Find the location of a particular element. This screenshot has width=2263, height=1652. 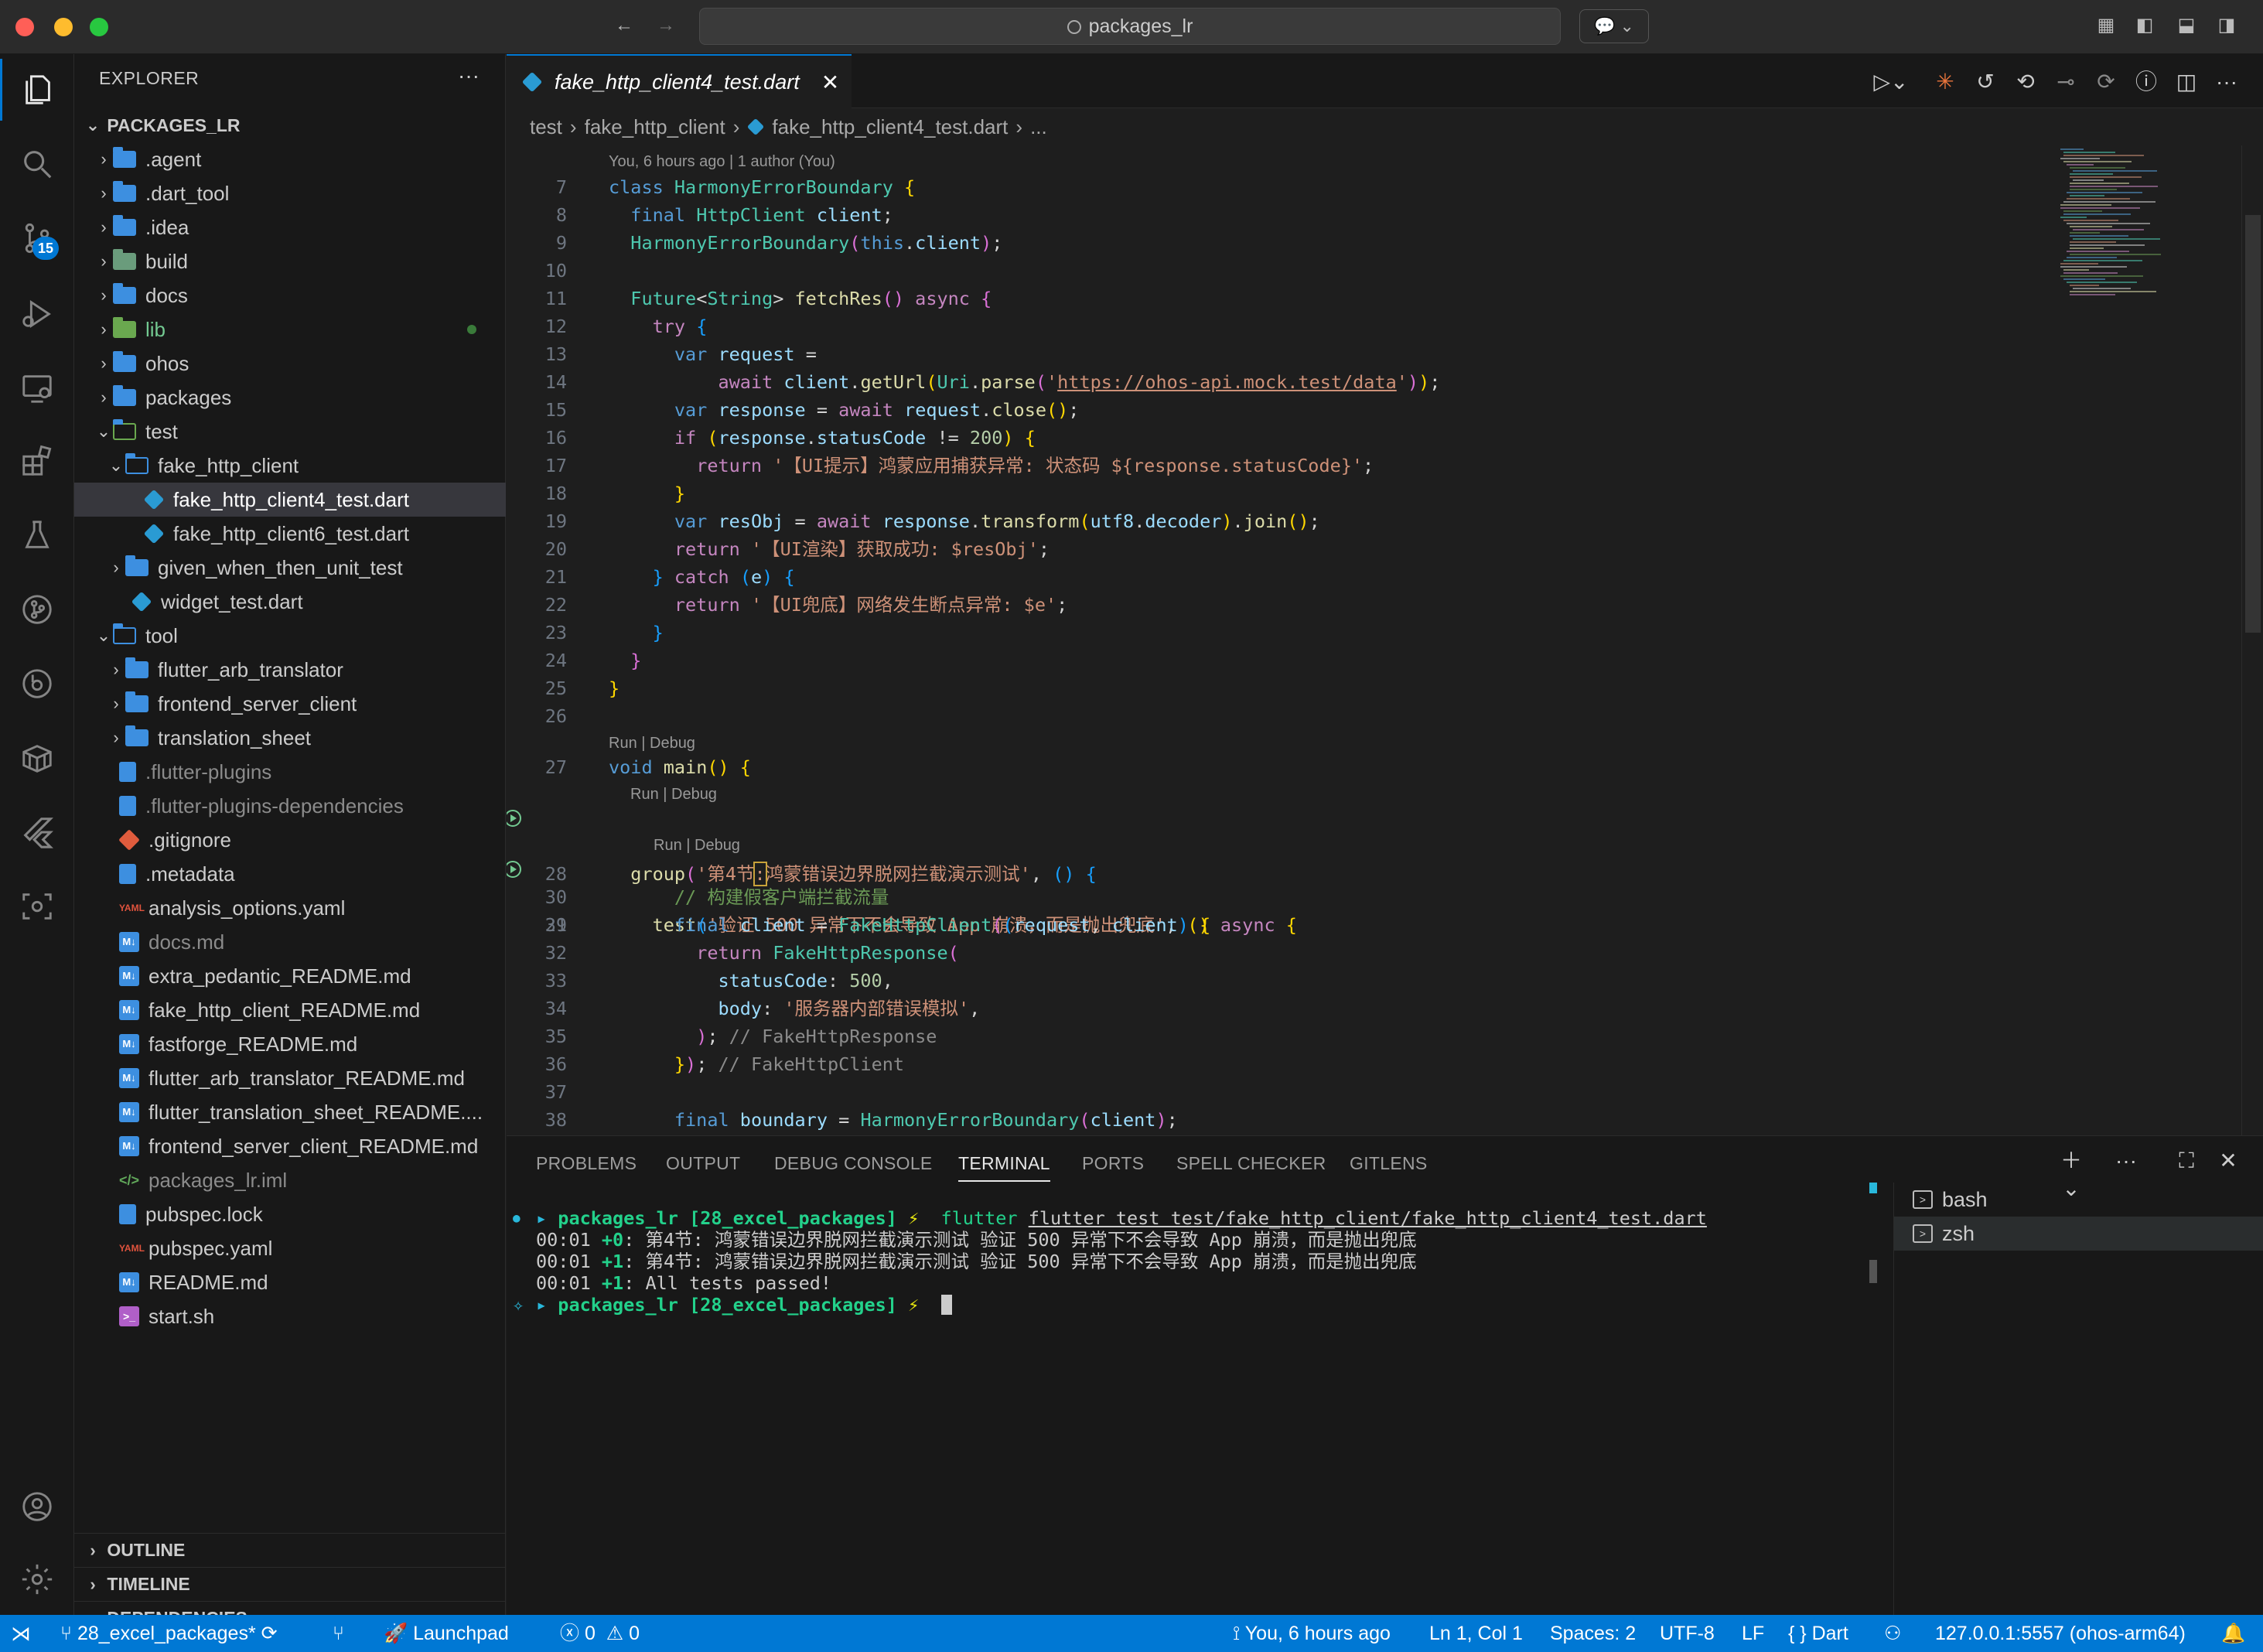

scrollbar-thumb is located at coordinates (2253, 424).